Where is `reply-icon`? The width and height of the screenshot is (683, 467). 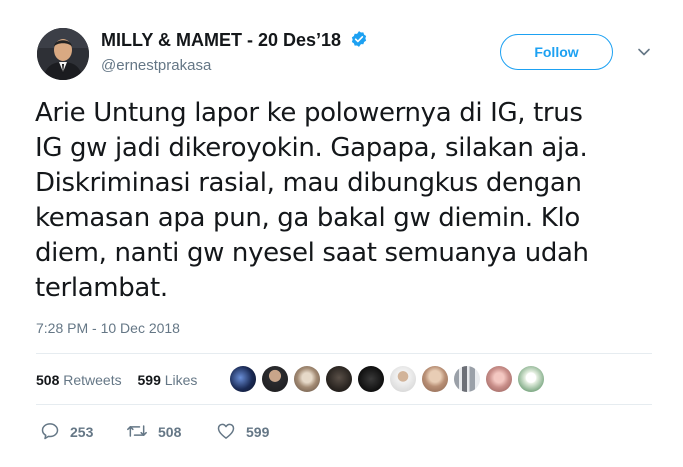
reply-icon is located at coordinates (55, 432).